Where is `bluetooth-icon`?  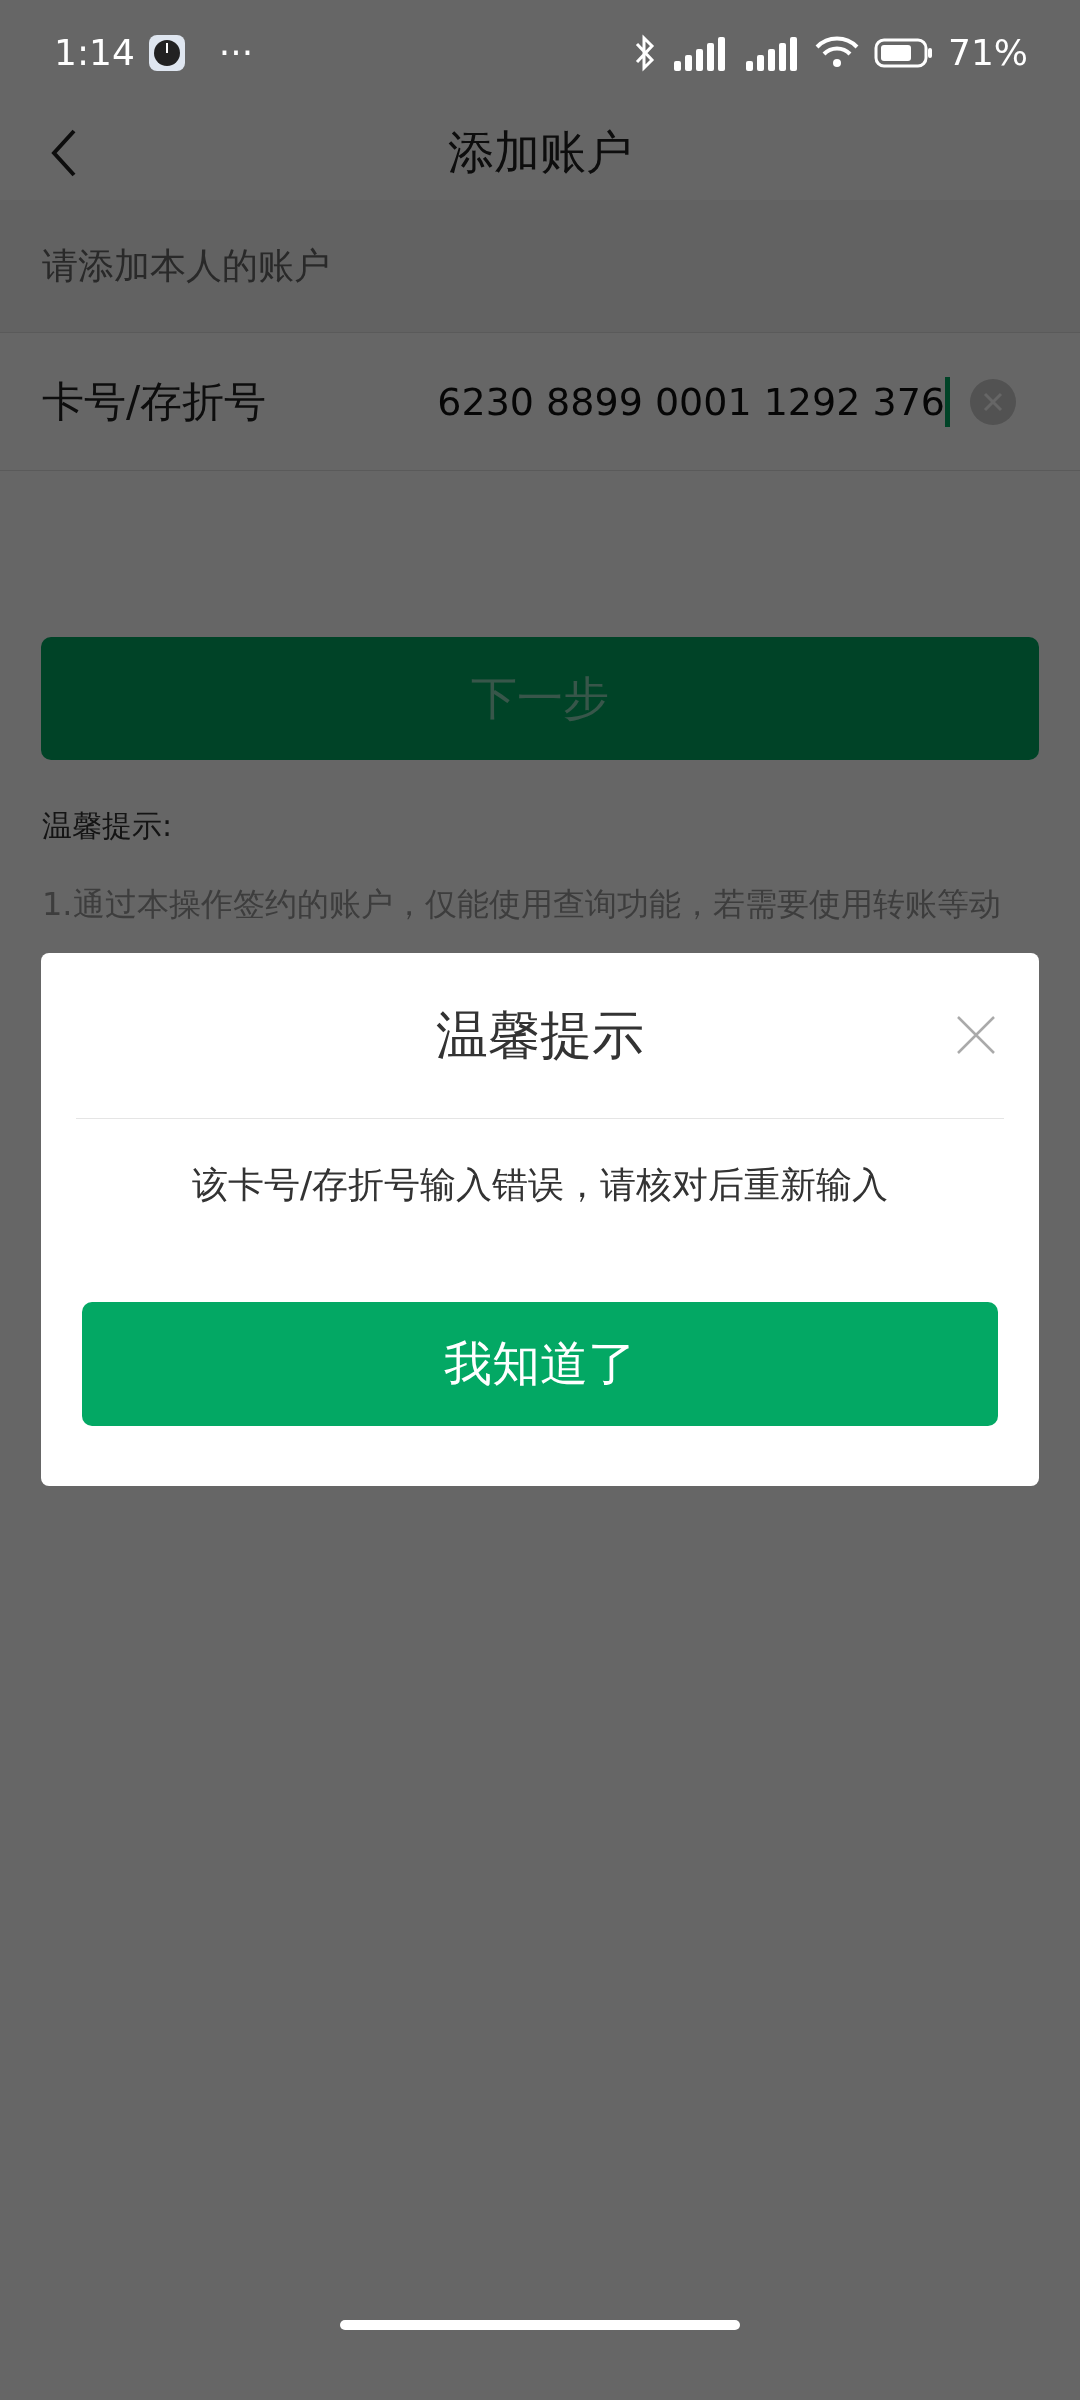
bluetooth-icon is located at coordinates (645, 52).